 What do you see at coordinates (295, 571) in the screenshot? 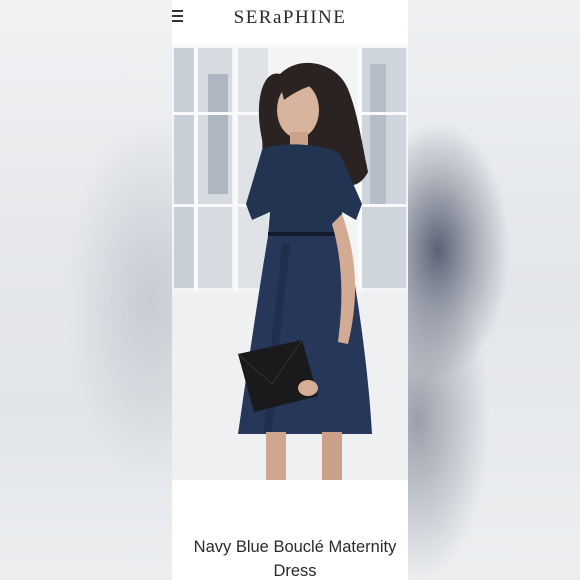
I see `product-title-line2: Dress` at bounding box center [295, 571].